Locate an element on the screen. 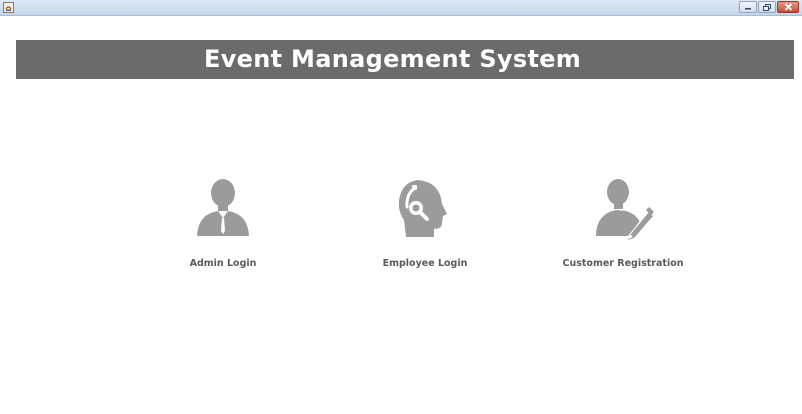 The width and height of the screenshot is (802, 414). employee-login-option: Employee Login is located at coordinates (425, 224).